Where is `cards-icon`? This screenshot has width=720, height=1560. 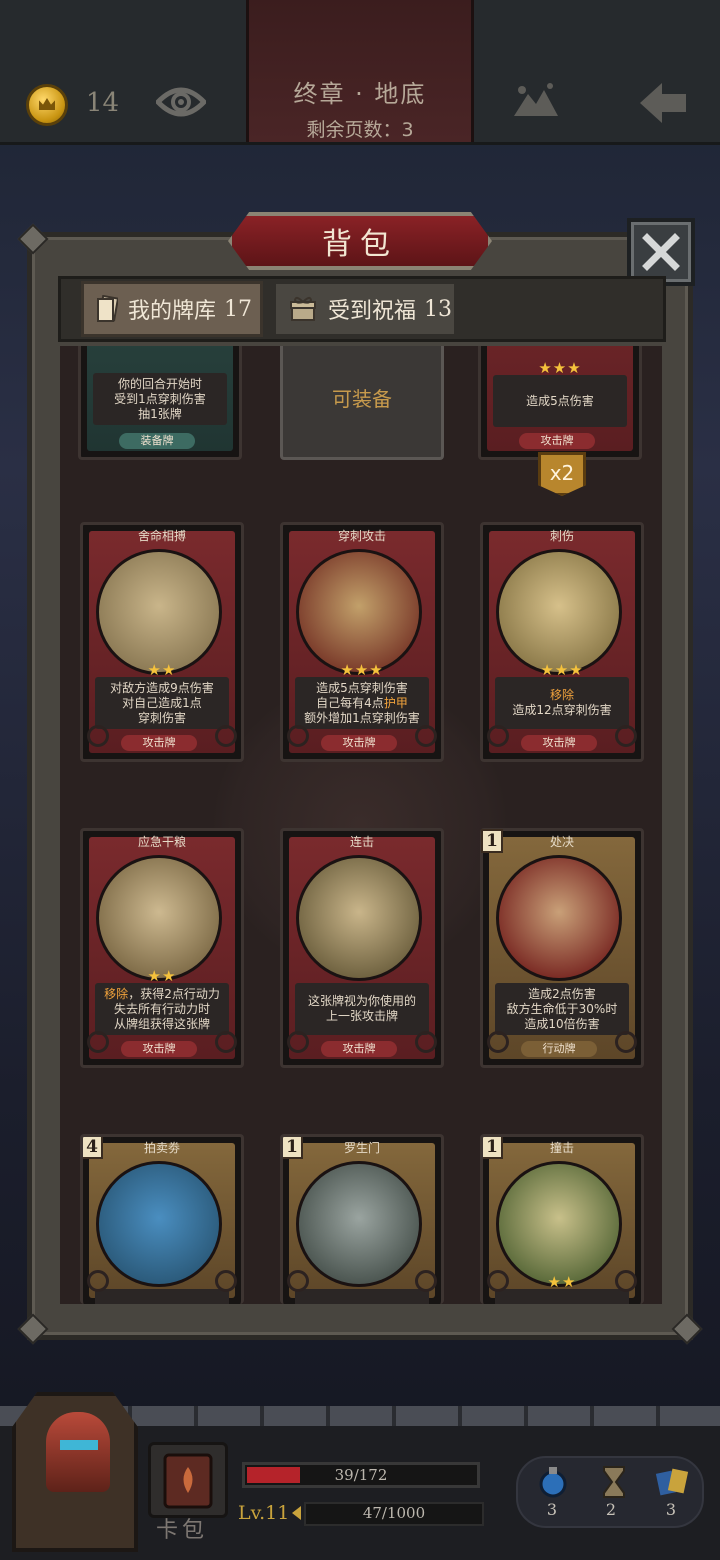
cards-icon is located at coordinates (672, 1484).